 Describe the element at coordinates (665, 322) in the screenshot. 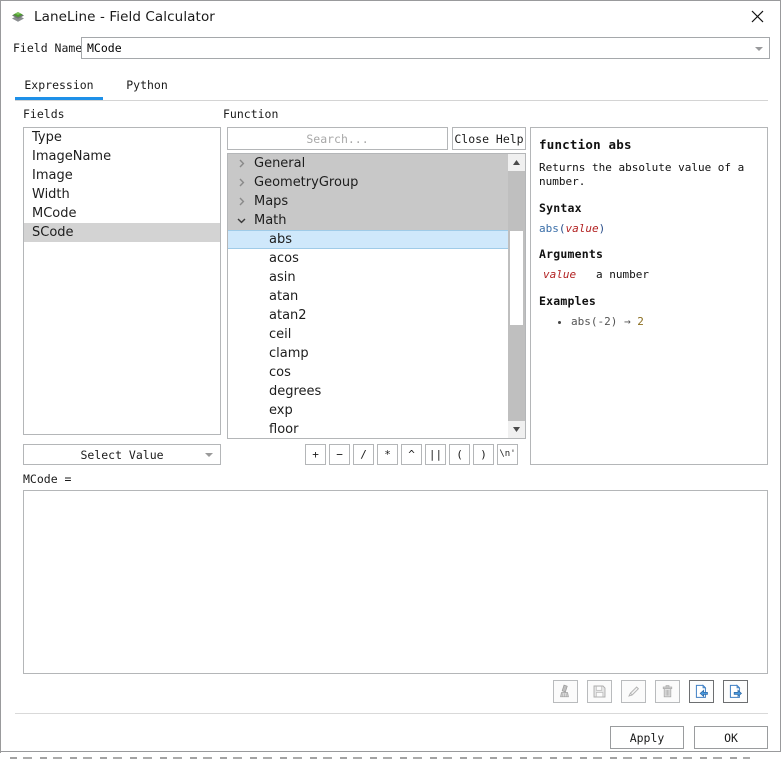

I see `help-example-item: abs(-2) → 2` at that location.